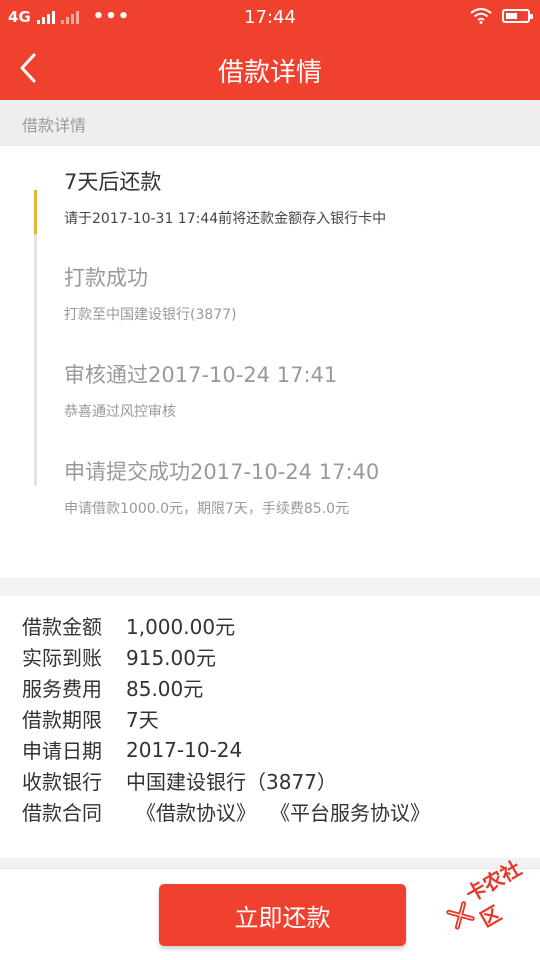  I want to click on loan-agreement-link: 《借款协议》, so click(196, 811).